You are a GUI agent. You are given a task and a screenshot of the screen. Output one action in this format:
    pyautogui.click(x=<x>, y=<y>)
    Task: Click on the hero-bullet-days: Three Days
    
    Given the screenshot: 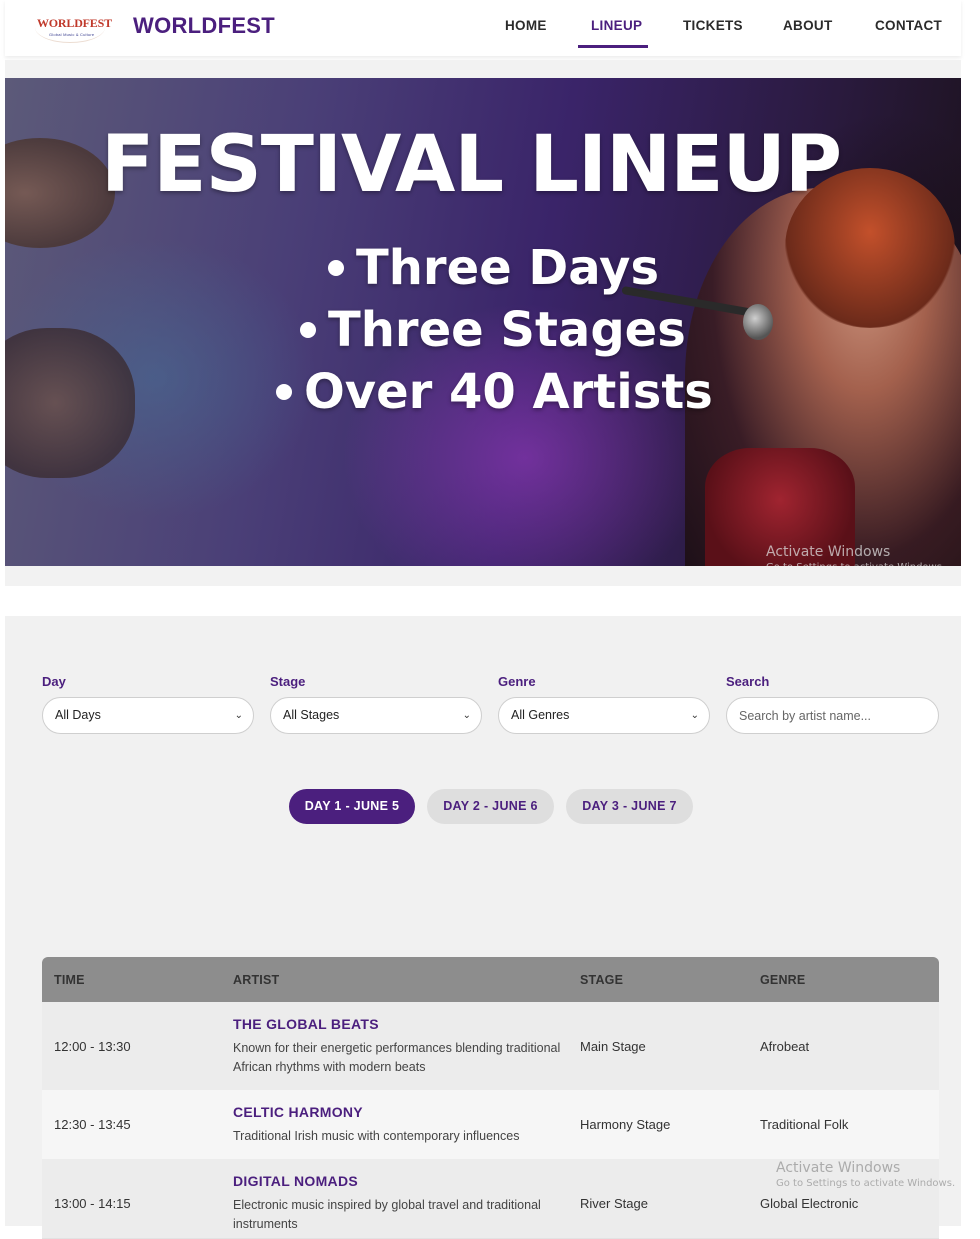 What is the action you would take?
    pyautogui.click(x=493, y=268)
    